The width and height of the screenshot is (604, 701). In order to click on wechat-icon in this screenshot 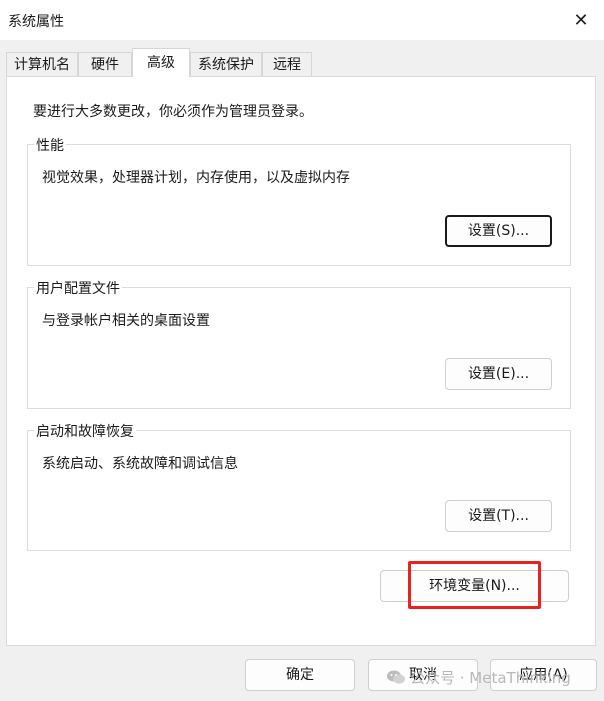, I will do `click(396, 677)`.